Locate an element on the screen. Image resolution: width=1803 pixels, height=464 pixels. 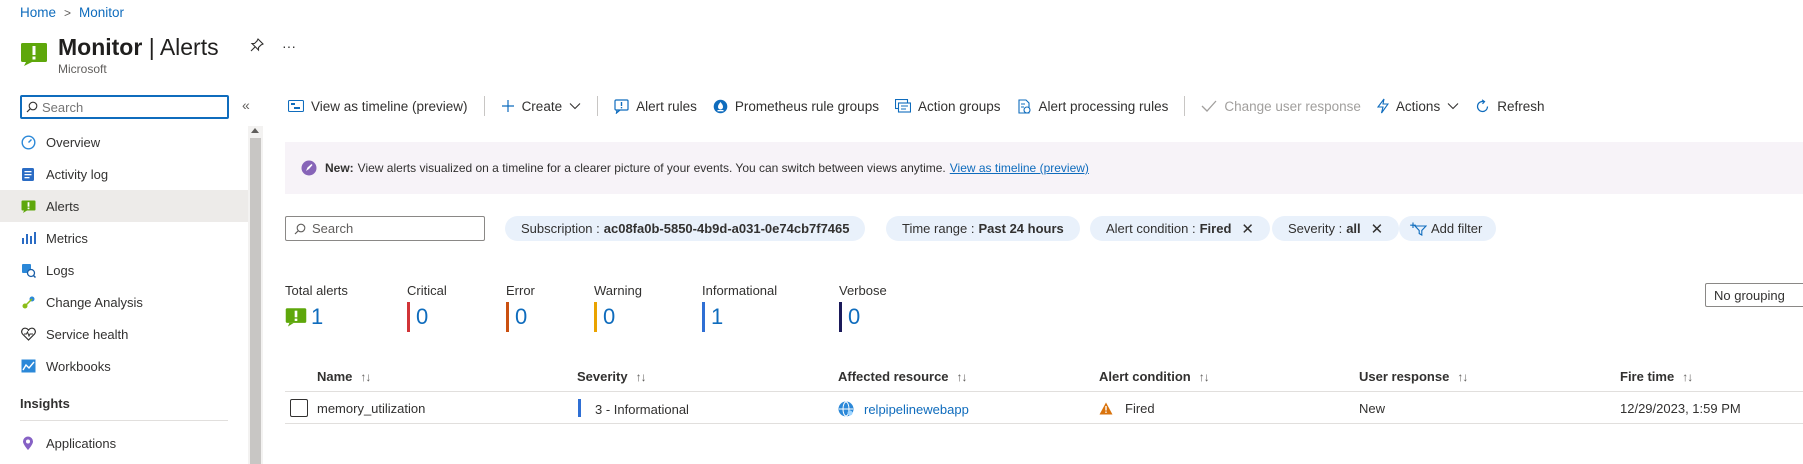
summary-value: 0 is located at coordinates (521, 316).